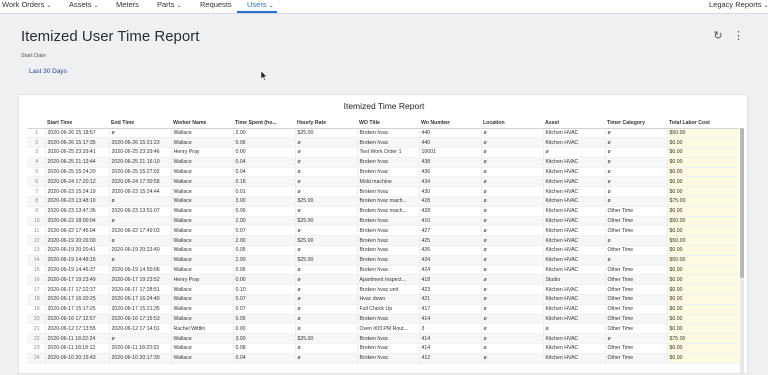  I want to click on start-date-selector: Last 30 Days, so click(48, 71).